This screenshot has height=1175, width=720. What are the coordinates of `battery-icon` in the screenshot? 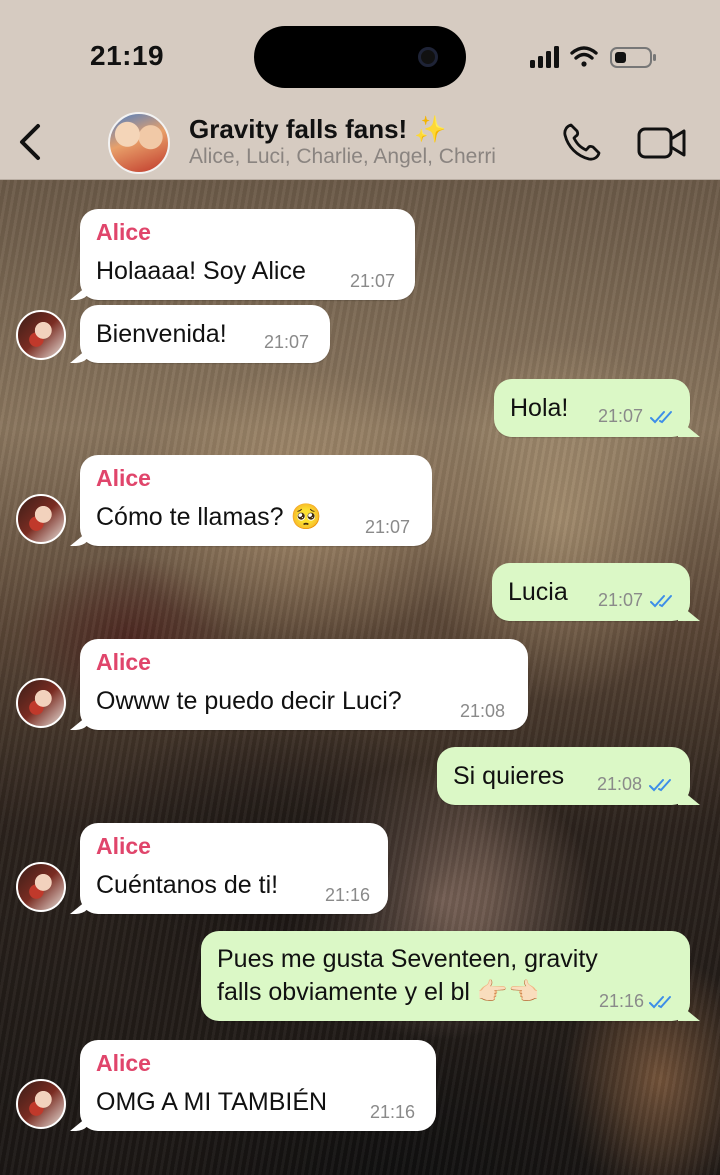 It's located at (633, 57).